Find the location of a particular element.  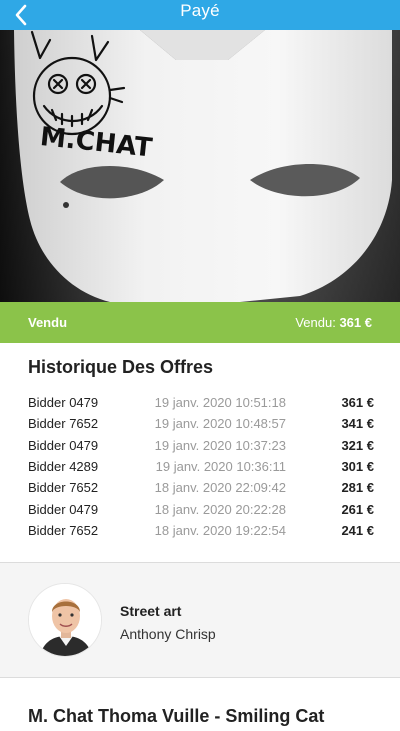

lot-section: M. Chat Thoma Vuille - Smiling Cat is located at coordinates (200, 704).